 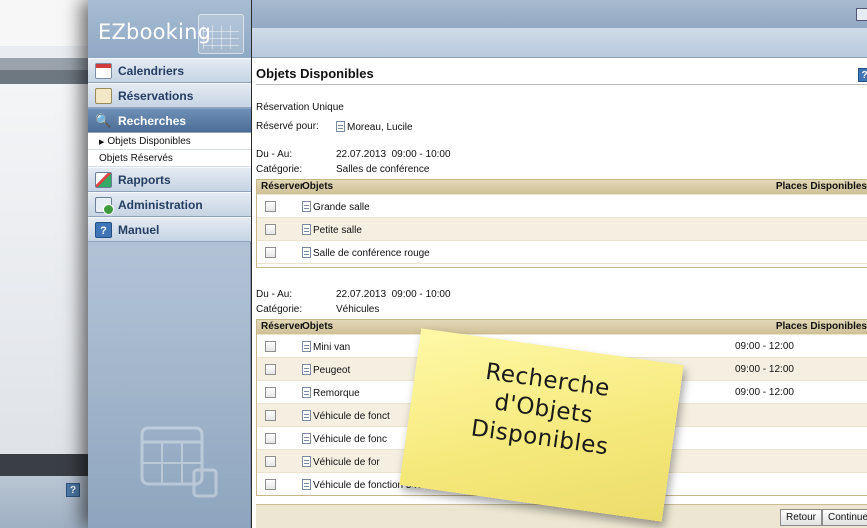 I want to click on nav-item-label: Réservations, so click(x=156, y=96).